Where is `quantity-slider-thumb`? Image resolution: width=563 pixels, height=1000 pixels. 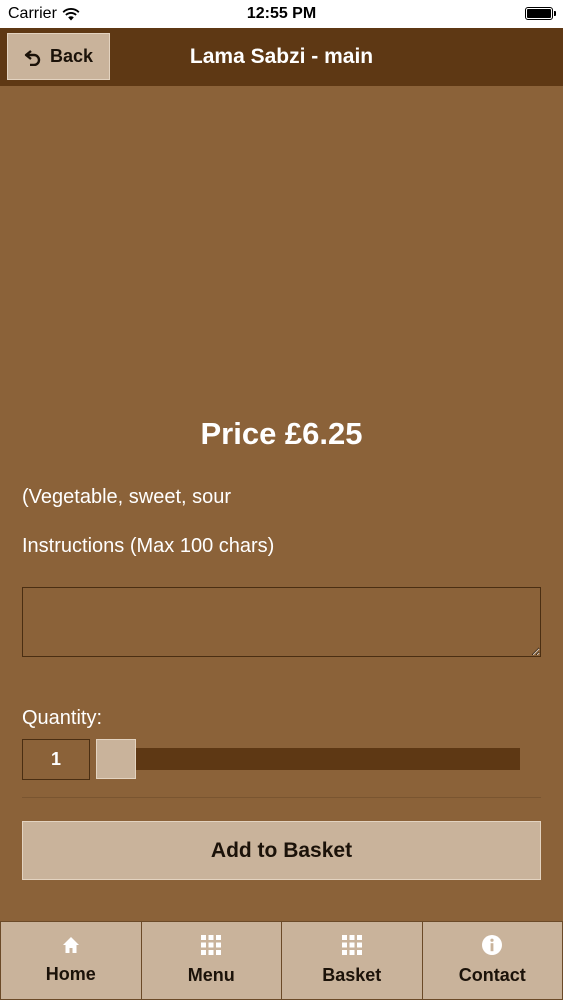
quantity-slider-thumb is located at coordinates (116, 759).